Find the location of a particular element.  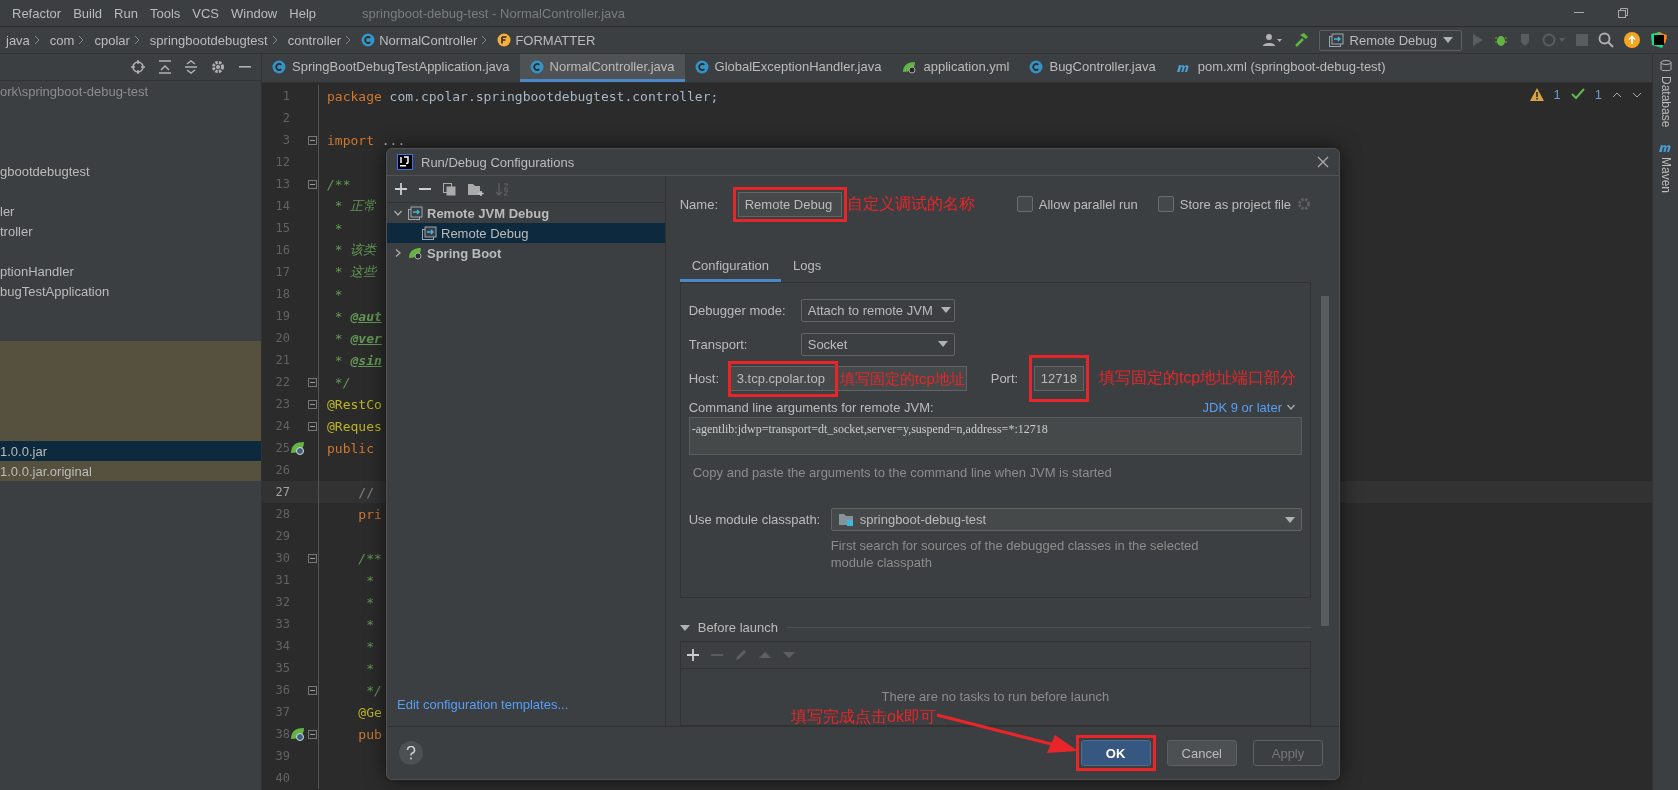

menu-item: Help is located at coordinates (302, 13).